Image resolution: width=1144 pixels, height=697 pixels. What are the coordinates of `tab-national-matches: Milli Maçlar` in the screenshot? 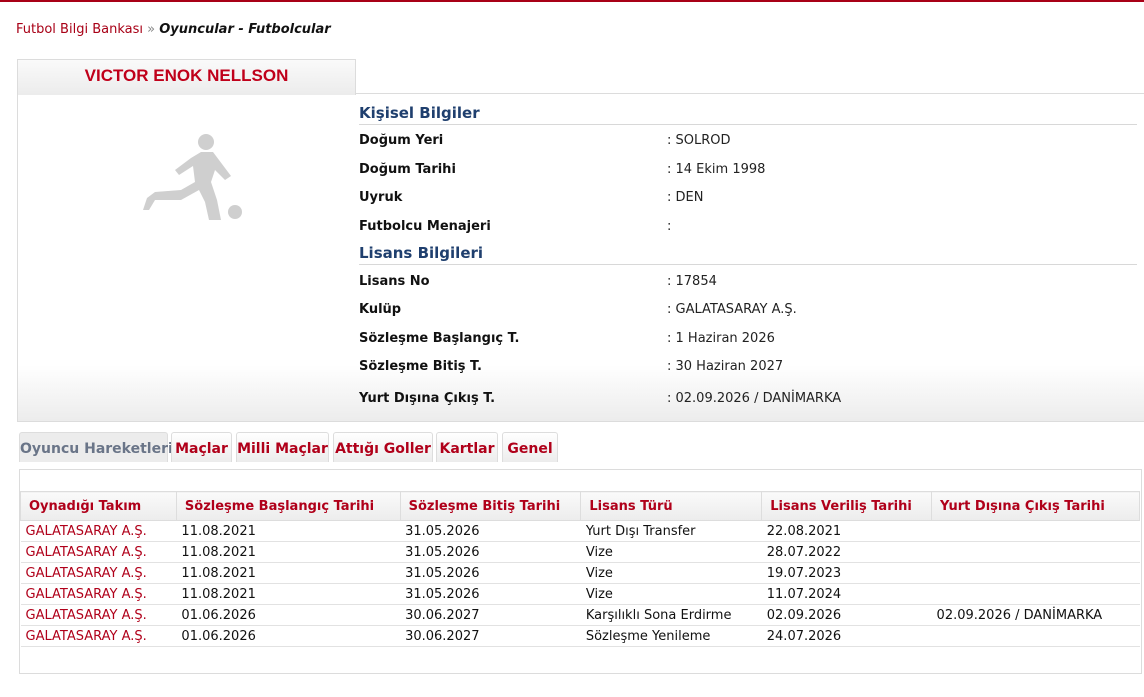 It's located at (282, 447).